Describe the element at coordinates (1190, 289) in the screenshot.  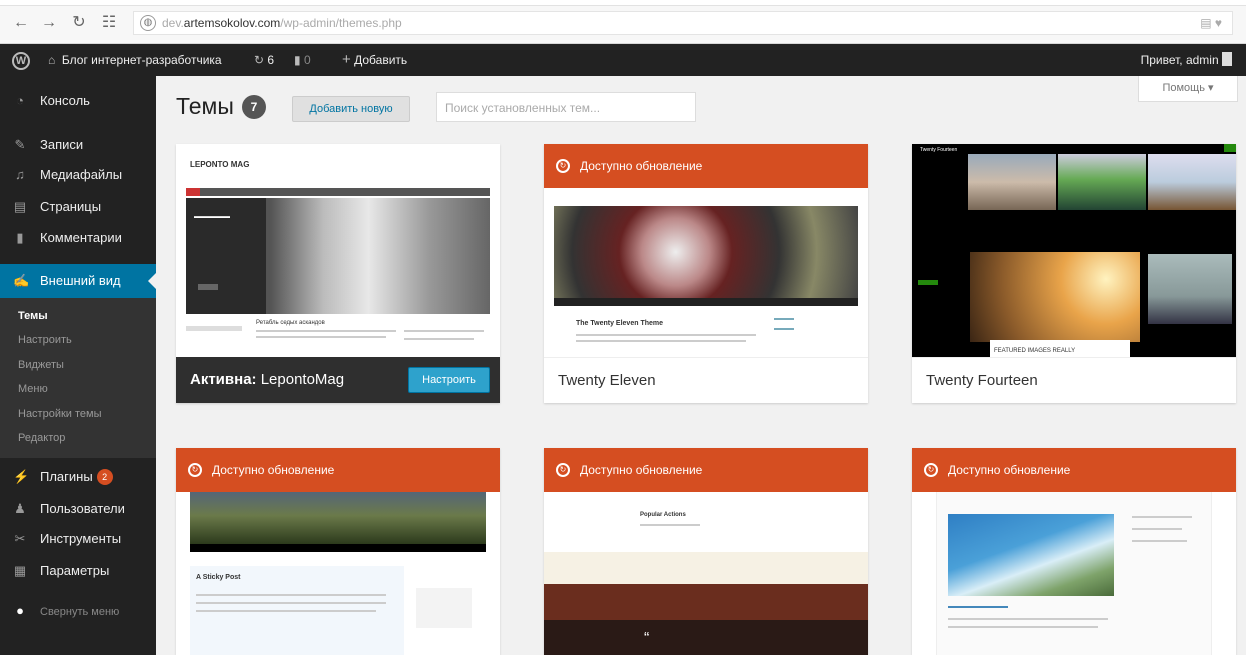
I see `fourteen-sidebar-image` at that location.